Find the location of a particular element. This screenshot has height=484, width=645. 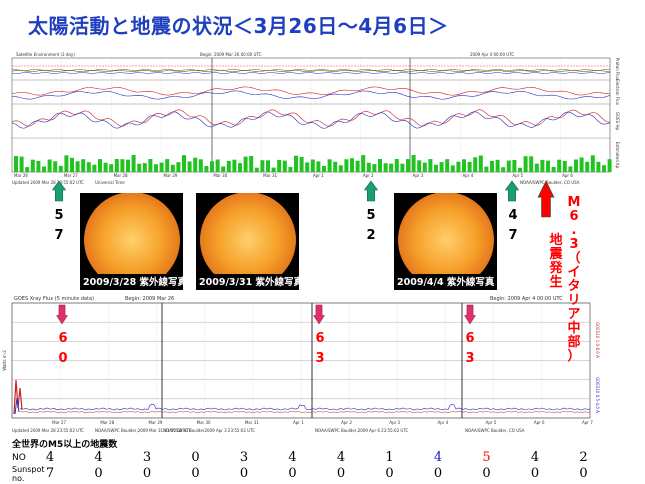

x-tick-label: Mar 31 is located at coordinates (270, 175).